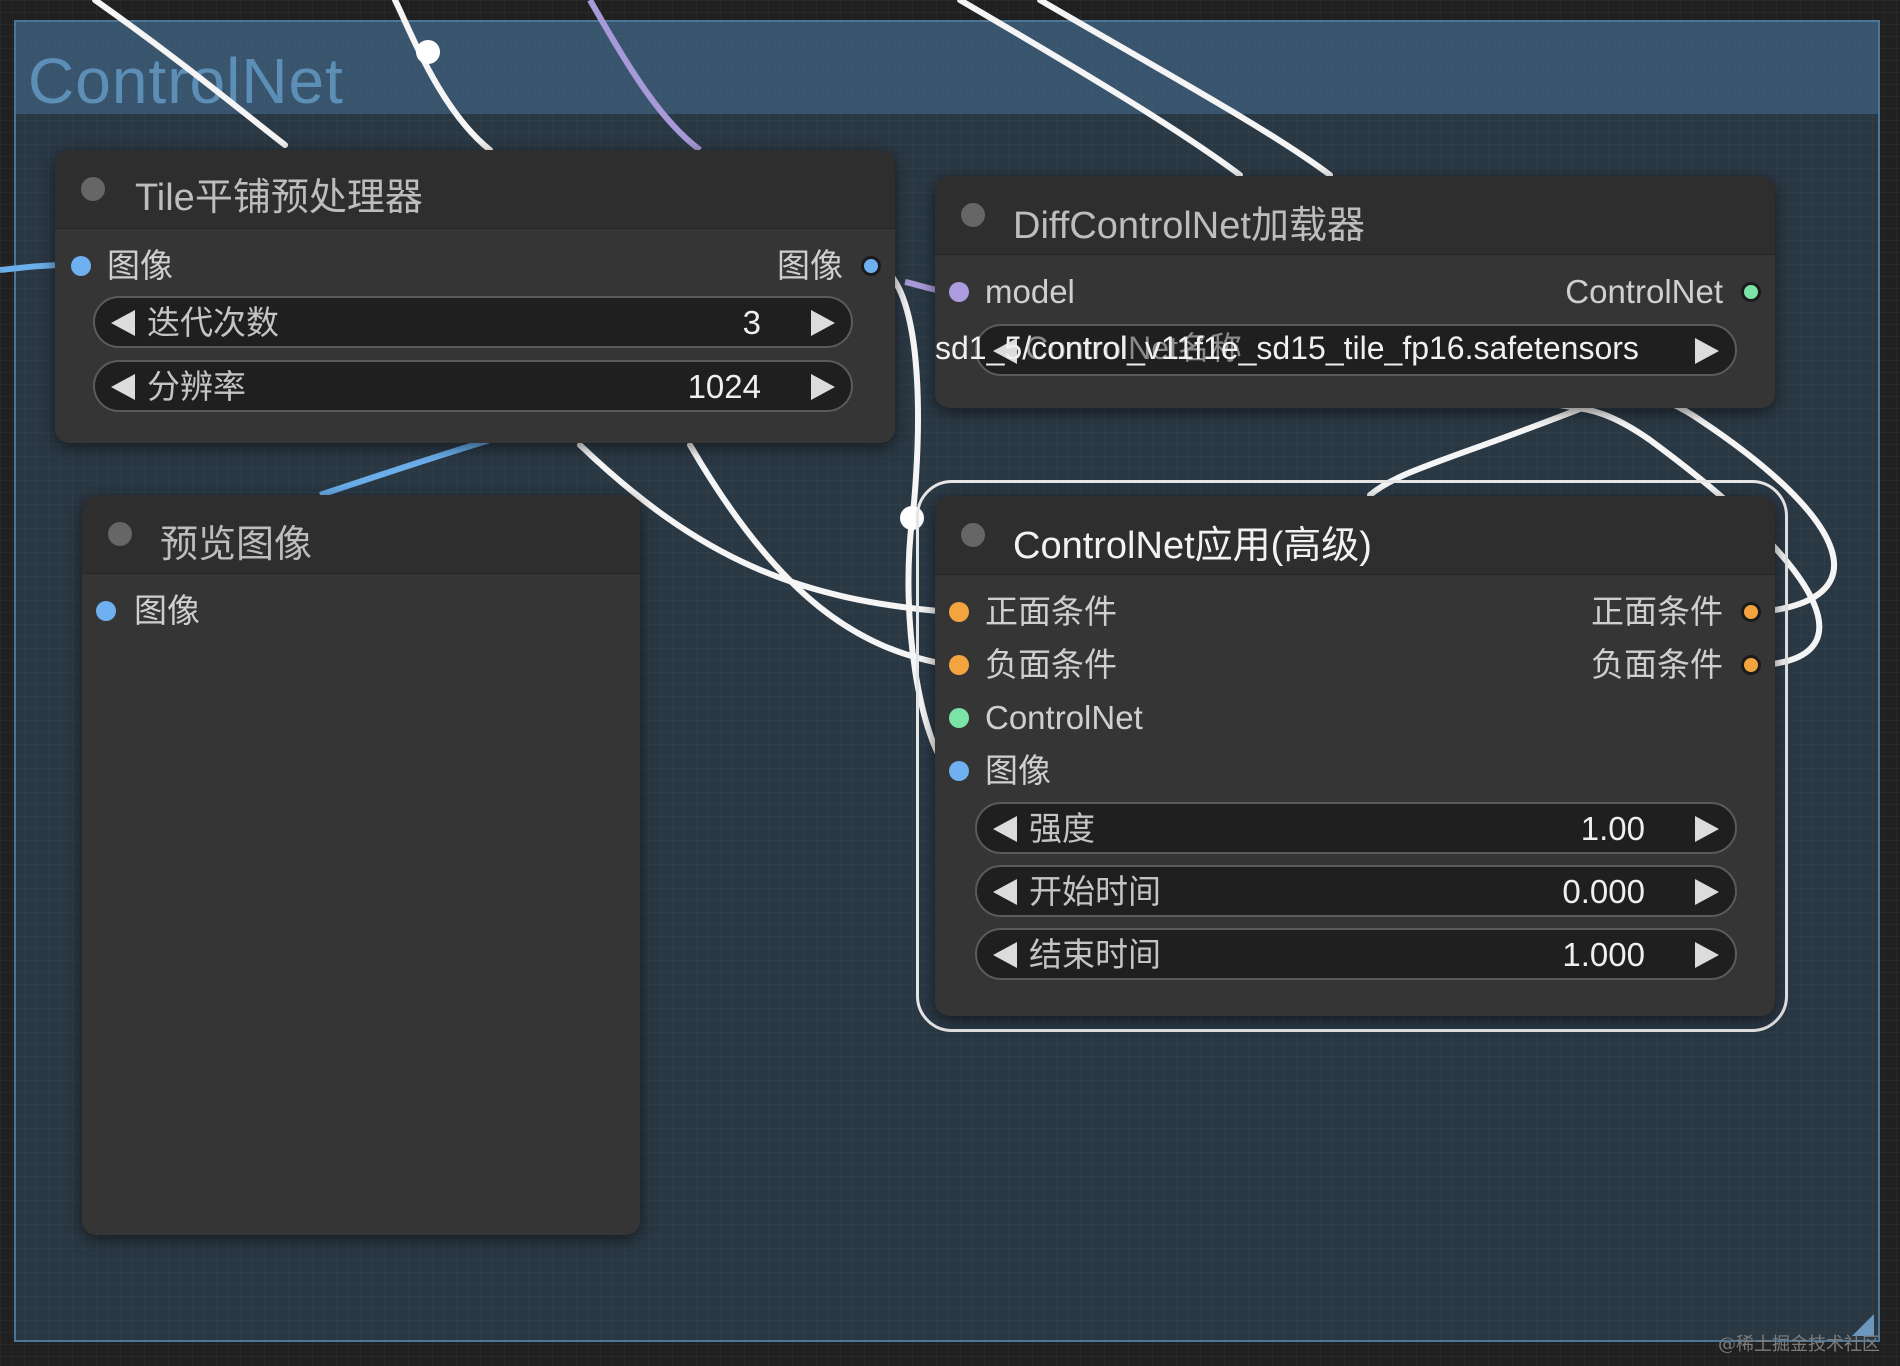  What do you see at coordinates (1030, 291) in the screenshot?
I see `input-model-label: model` at bounding box center [1030, 291].